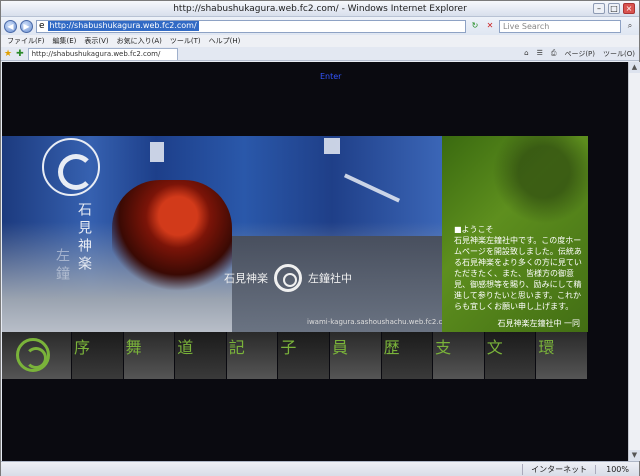  What do you see at coordinates (149, 355) in the screenshot?
I see `nav-item-2: 舞` at bounding box center [149, 355].